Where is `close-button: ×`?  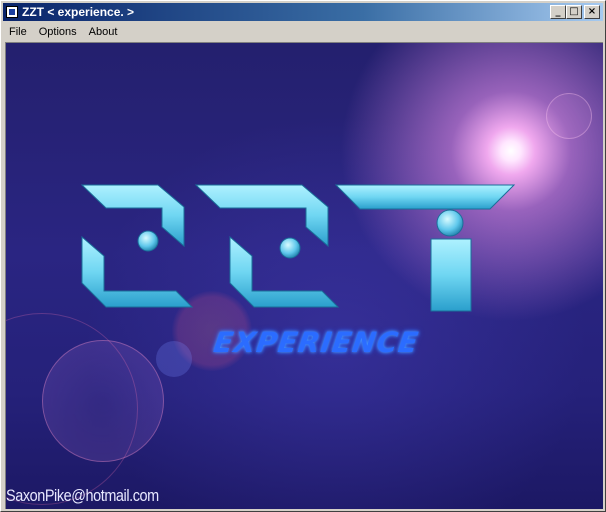
close-button: × is located at coordinates (592, 12).